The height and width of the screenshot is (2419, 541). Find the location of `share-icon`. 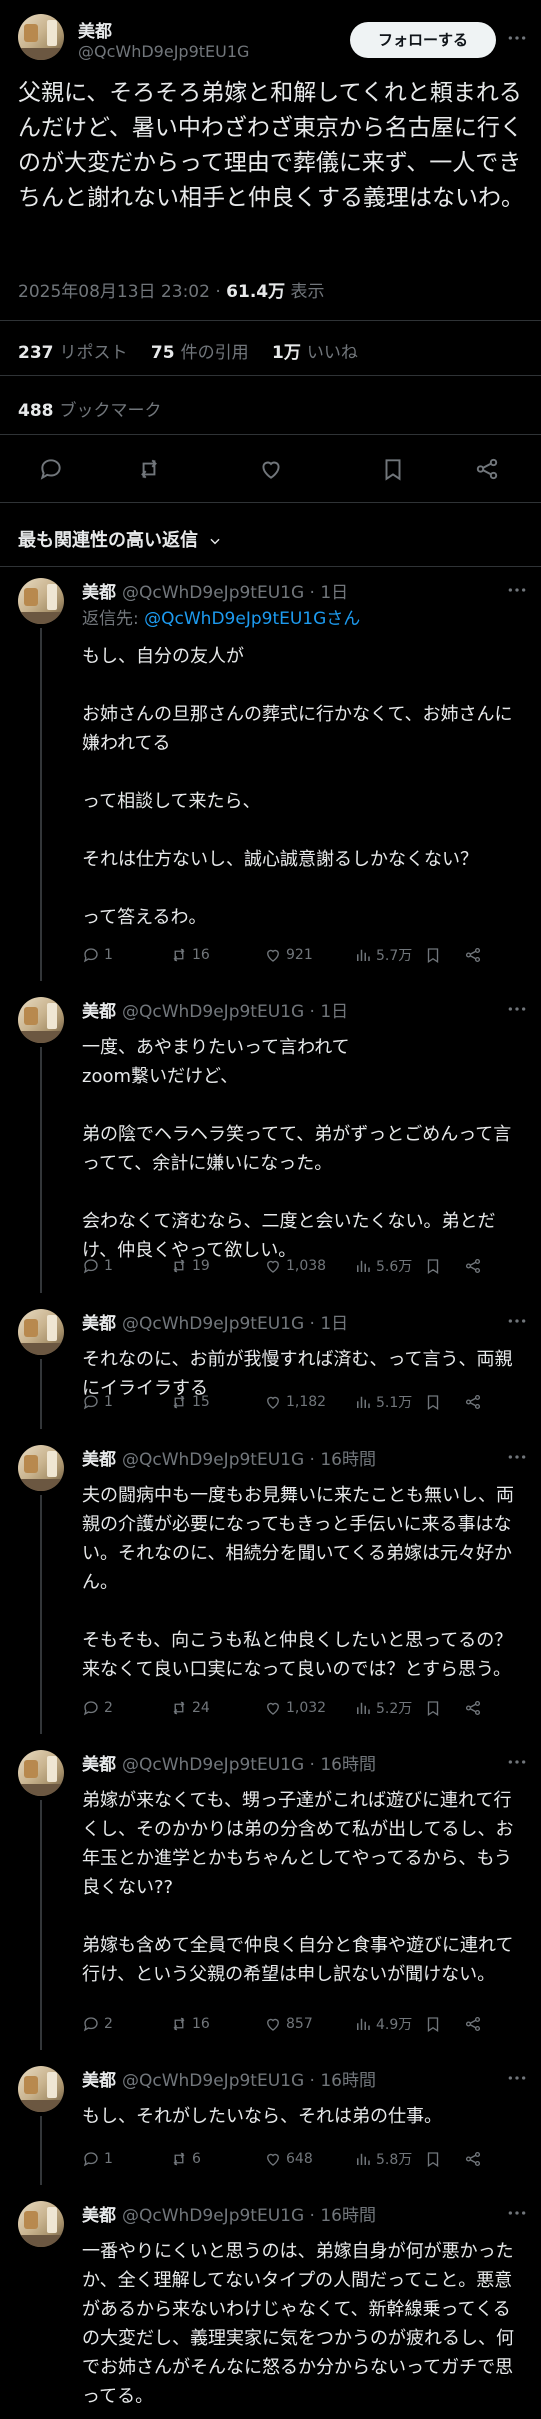

share-icon is located at coordinates (487, 469).